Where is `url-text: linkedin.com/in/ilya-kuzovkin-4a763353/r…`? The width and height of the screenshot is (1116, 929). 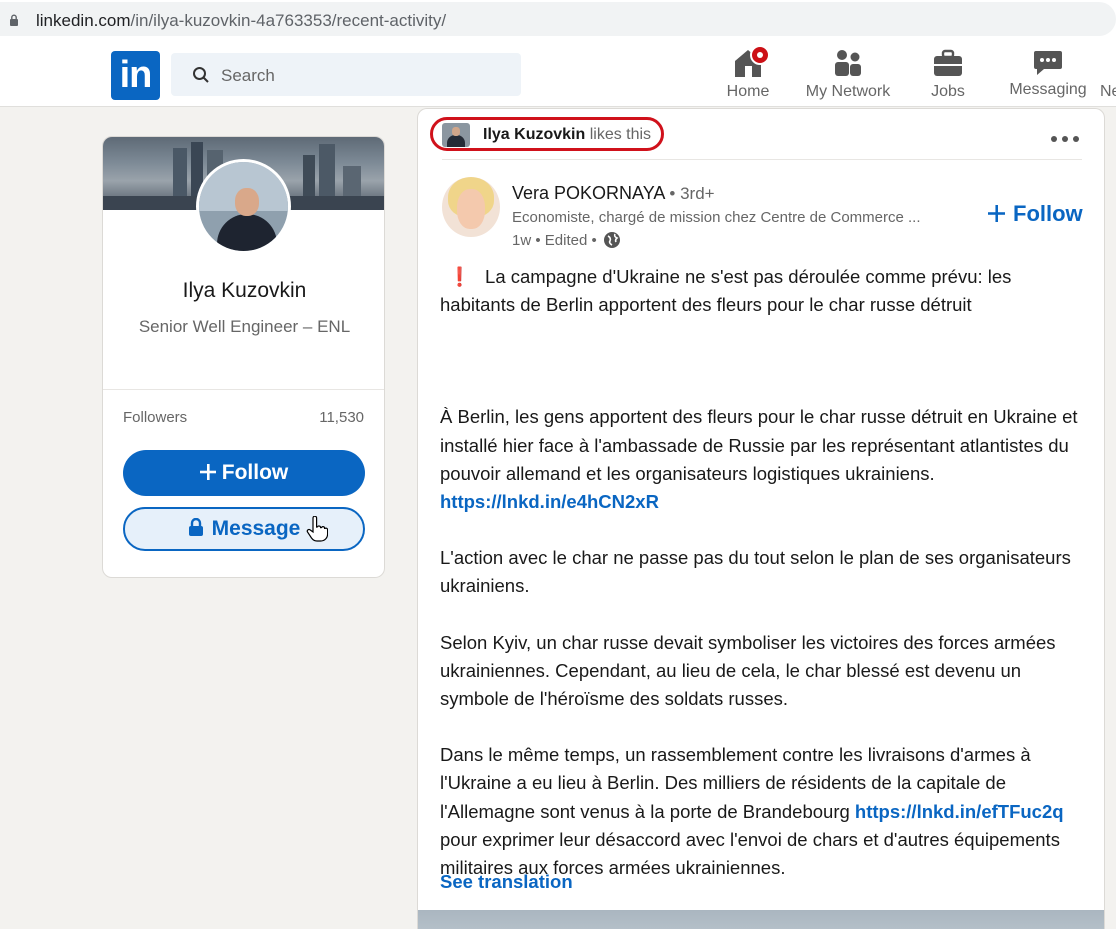 url-text: linkedin.com/in/ilya-kuzovkin-4a763353/r… is located at coordinates (241, 20).